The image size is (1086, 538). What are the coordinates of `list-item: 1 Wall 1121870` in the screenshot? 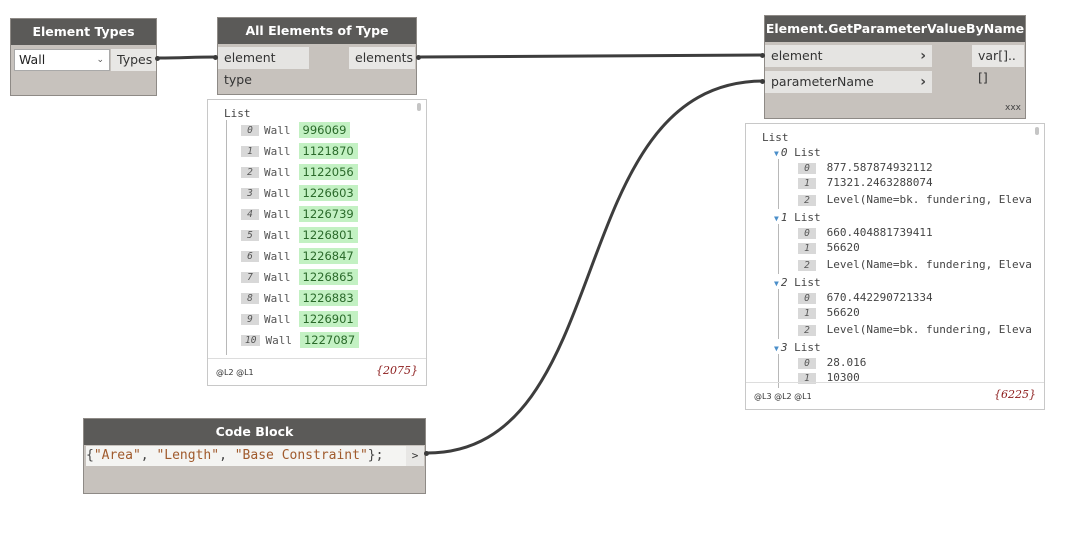 It's located at (299, 151).